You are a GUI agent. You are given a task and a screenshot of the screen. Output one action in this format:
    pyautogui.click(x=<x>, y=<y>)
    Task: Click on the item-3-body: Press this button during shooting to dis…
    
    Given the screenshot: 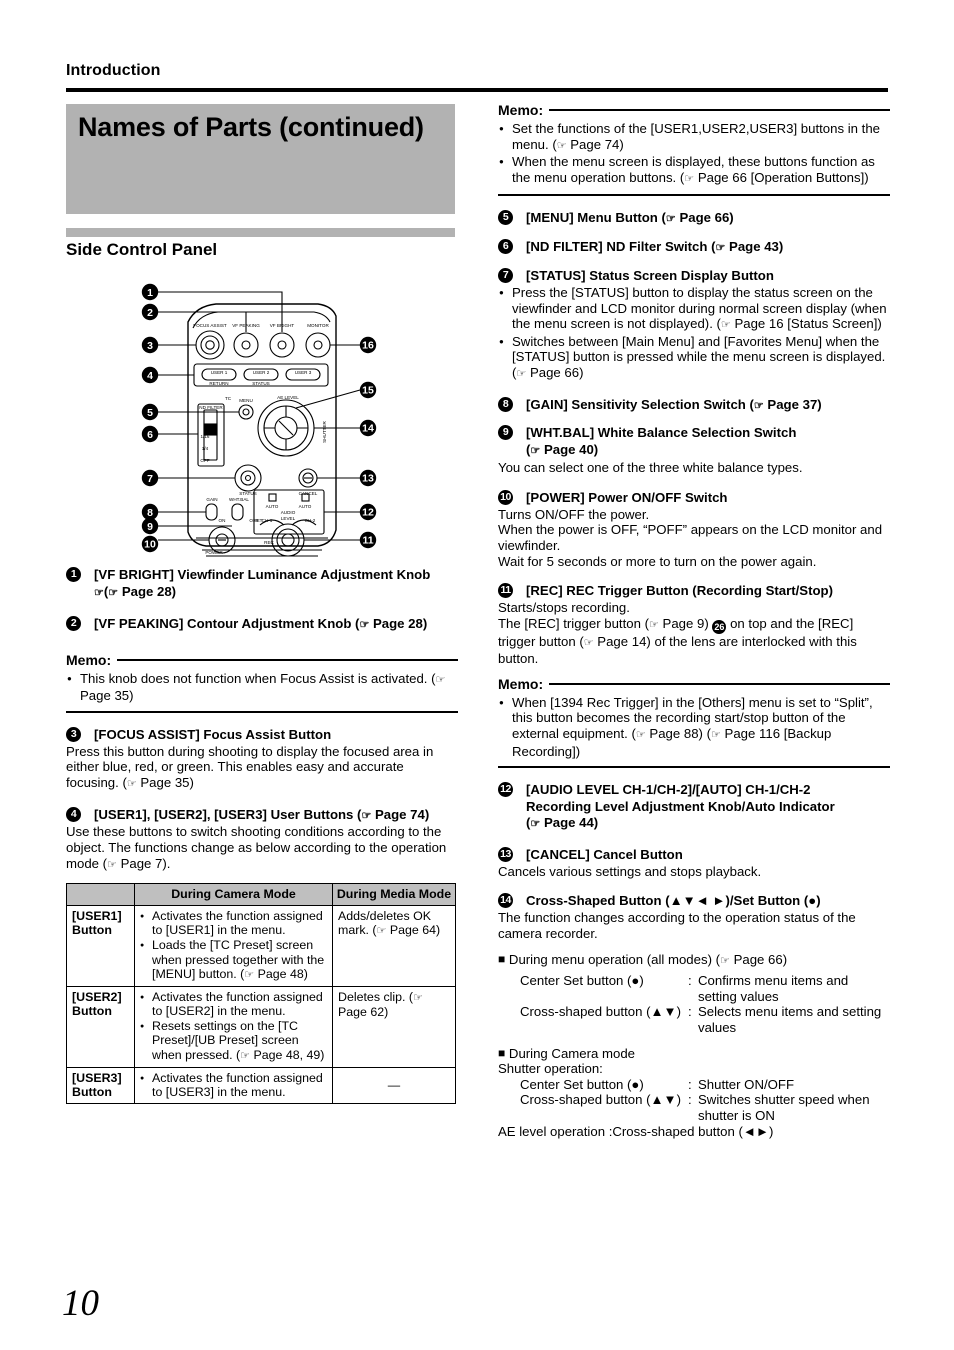 What is the action you would take?
    pyautogui.click(x=250, y=766)
    